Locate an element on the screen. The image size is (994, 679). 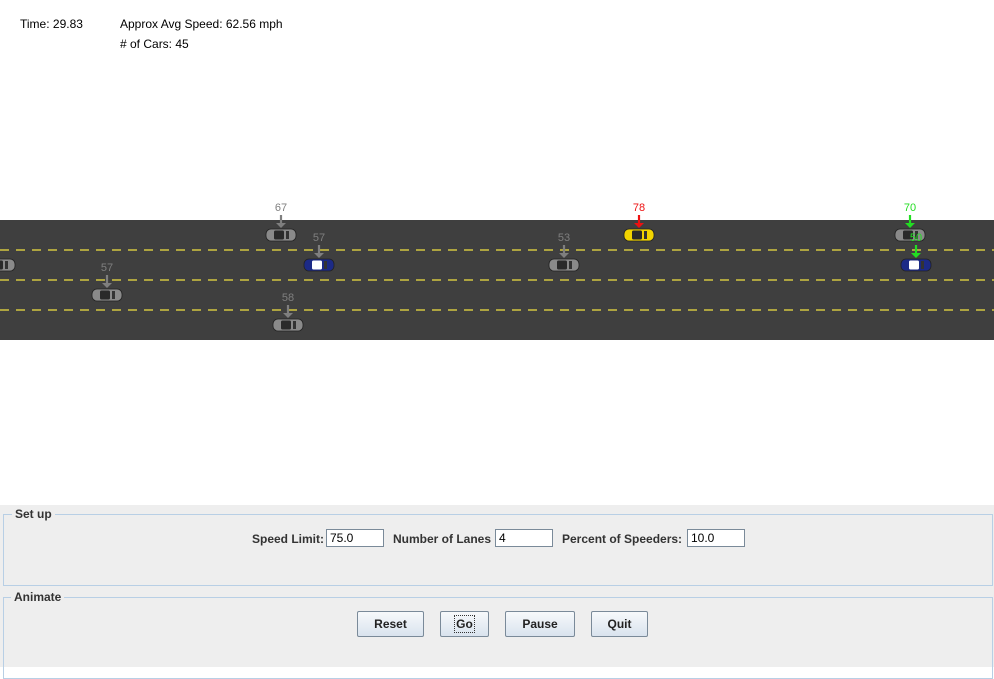
car-count-readout: # of Cars: 45 is located at coordinates (154, 44).